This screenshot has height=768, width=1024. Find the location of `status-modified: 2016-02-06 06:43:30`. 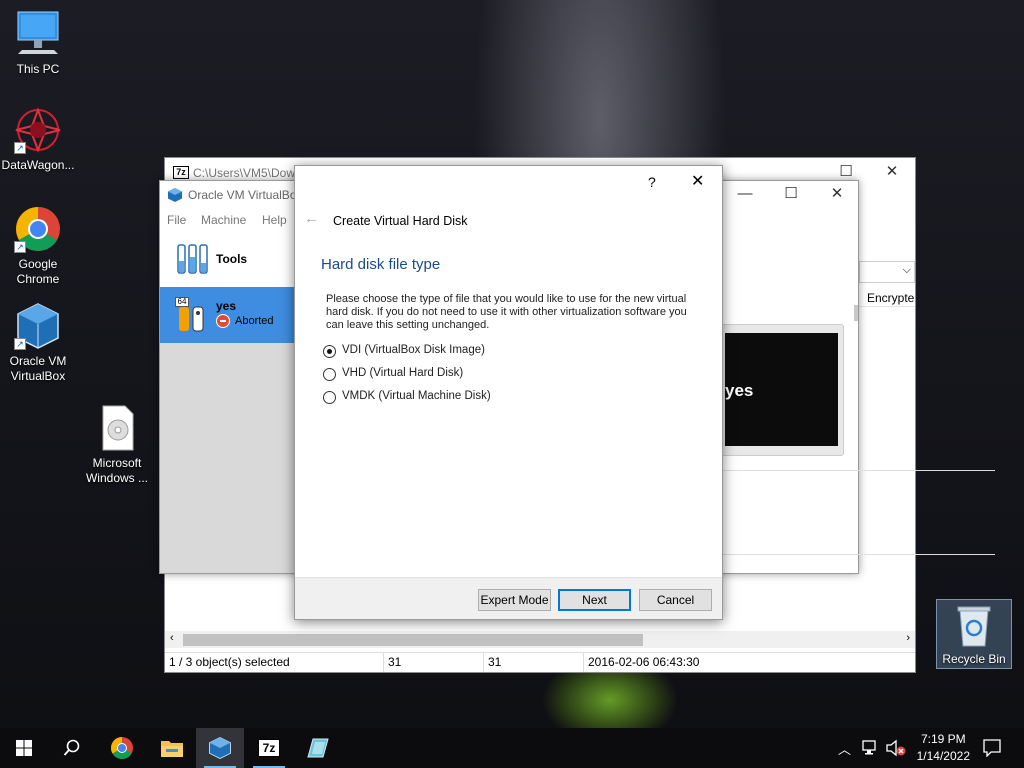

status-modified: 2016-02-06 06:43:30 is located at coordinates (641, 662).